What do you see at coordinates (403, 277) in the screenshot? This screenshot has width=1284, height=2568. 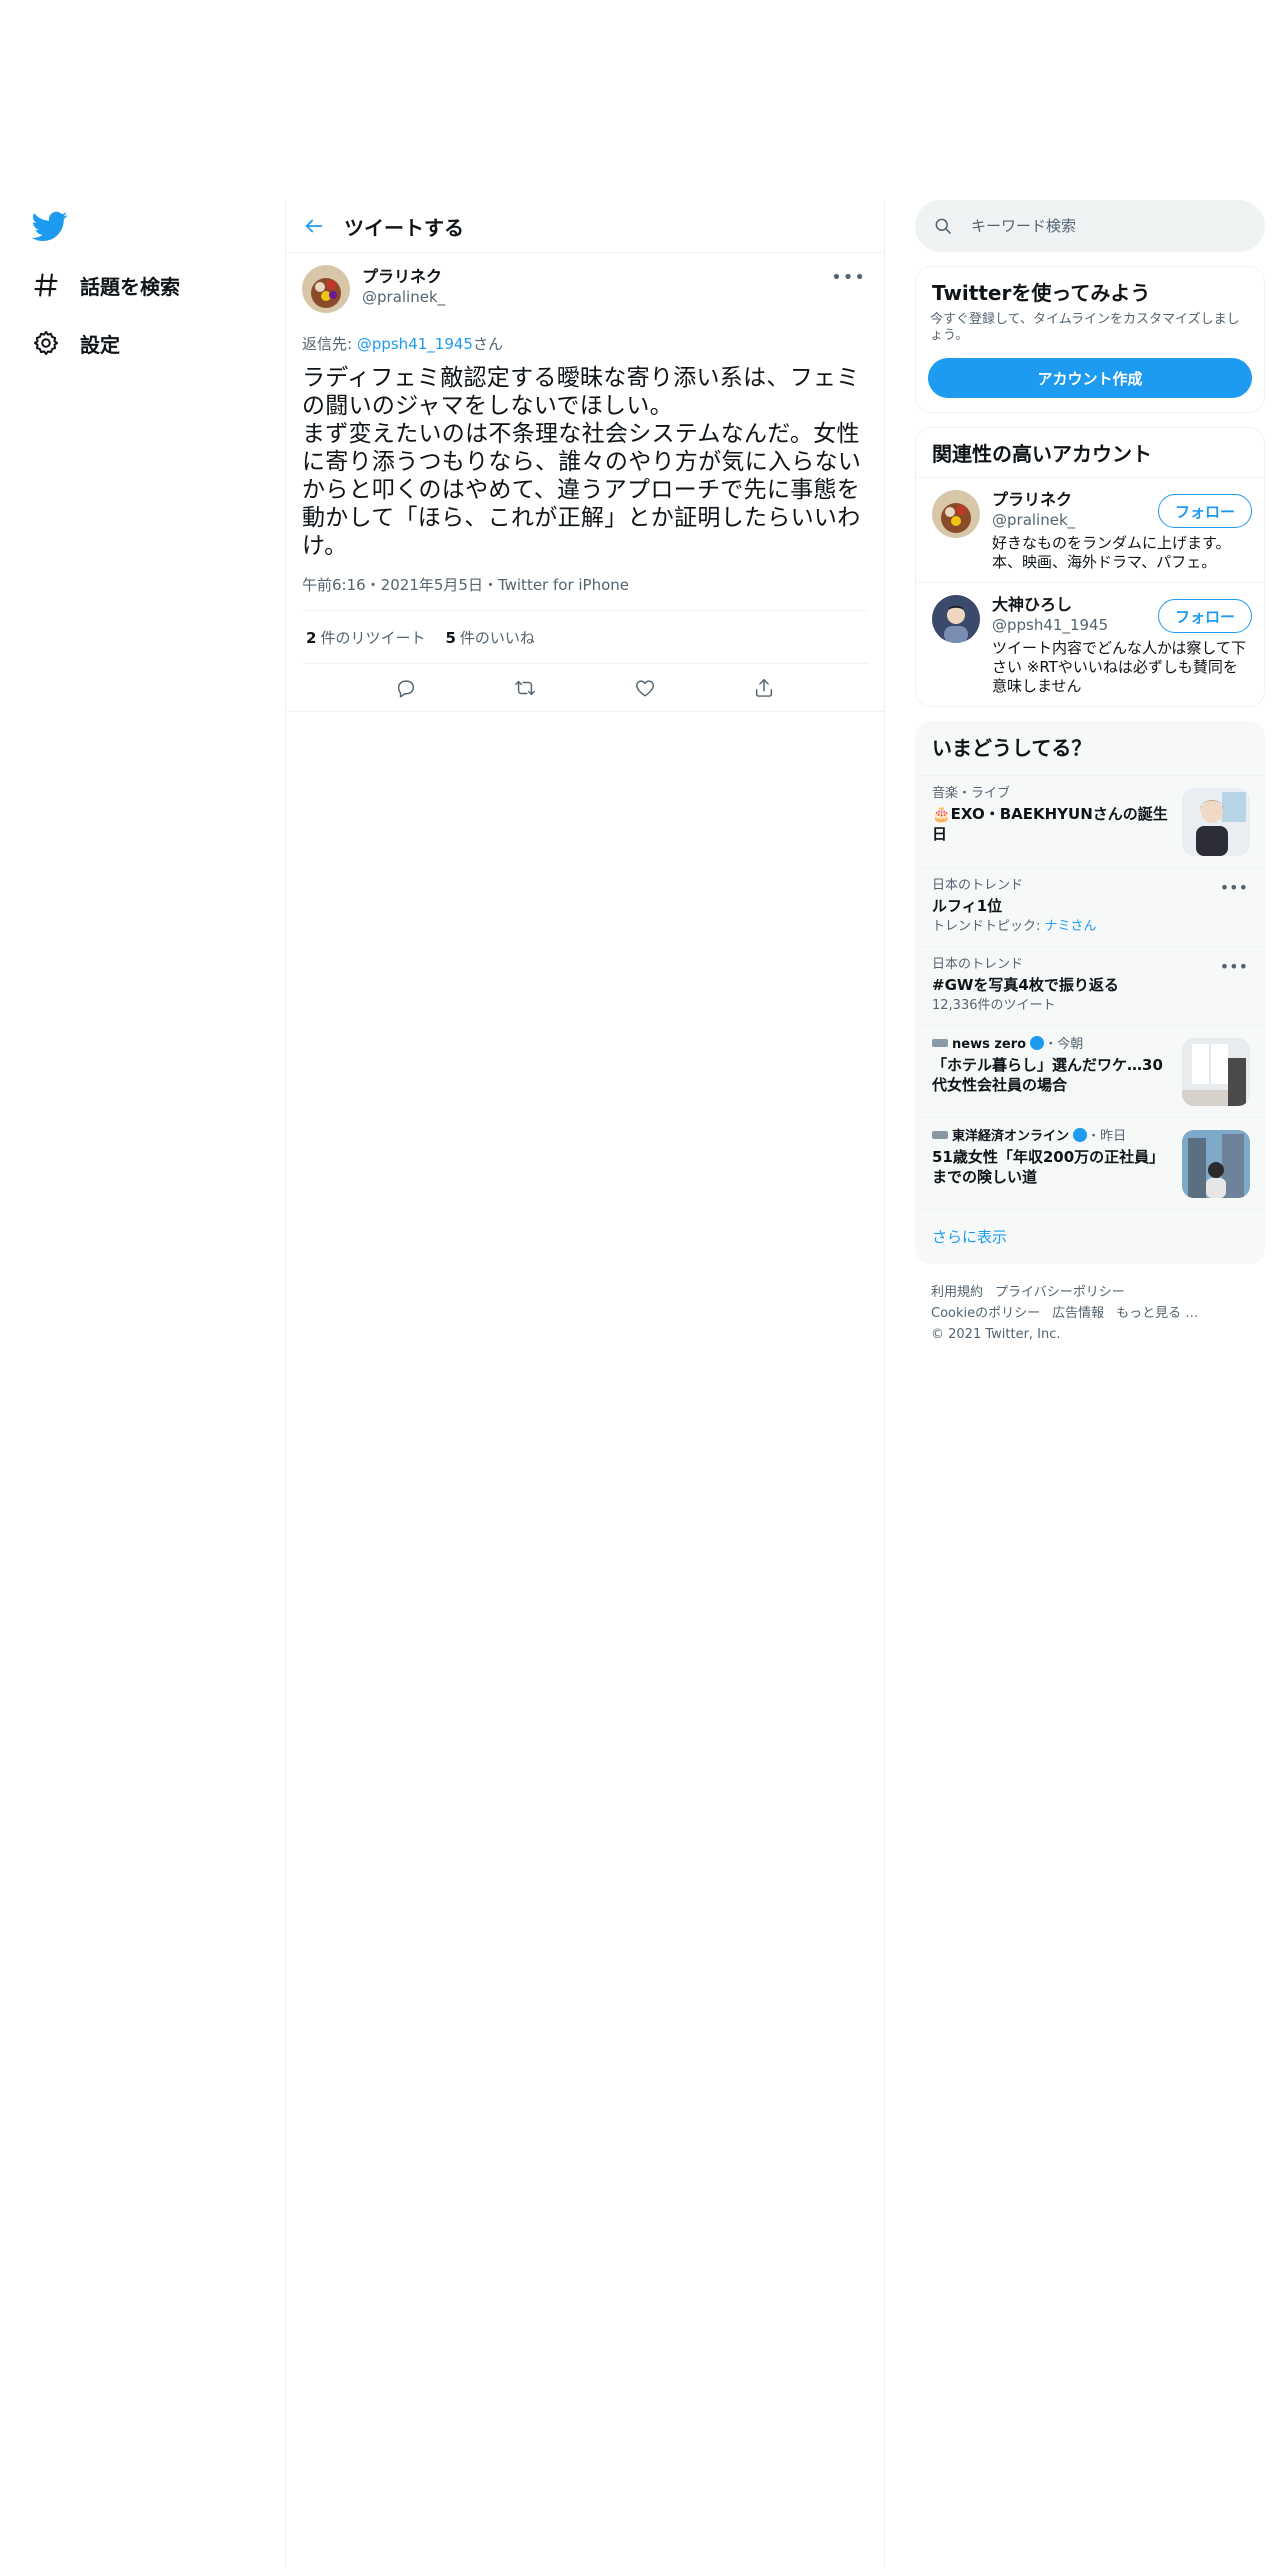 I see `author-name: プラリネク` at bounding box center [403, 277].